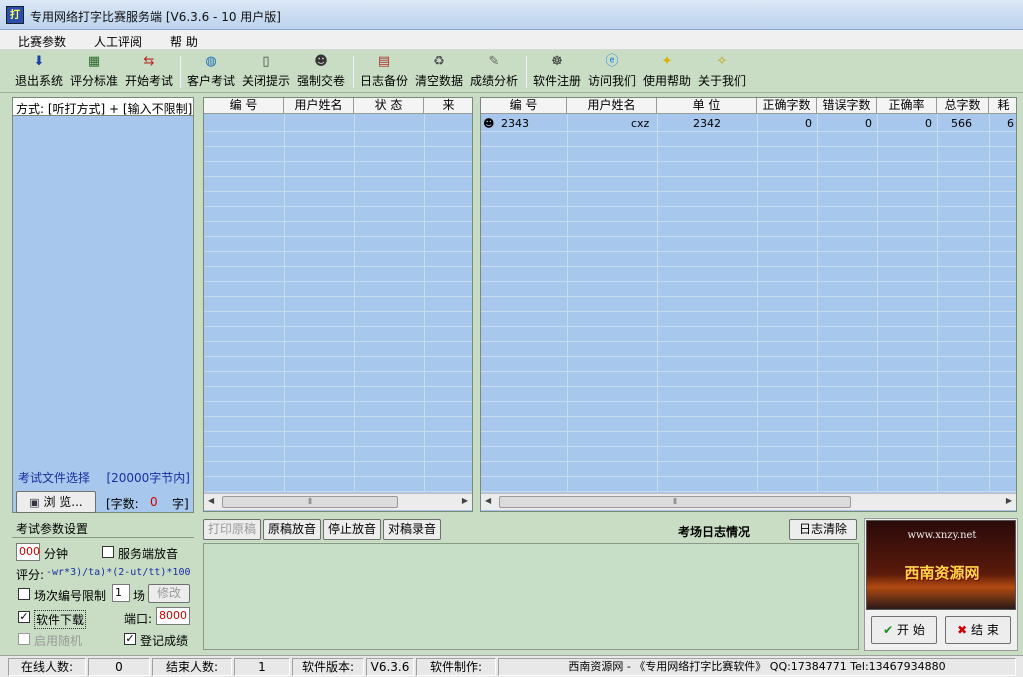 This screenshot has width=1023, height=677. Describe the element at coordinates (103, 537) in the screenshot. I see `divider` at that location.